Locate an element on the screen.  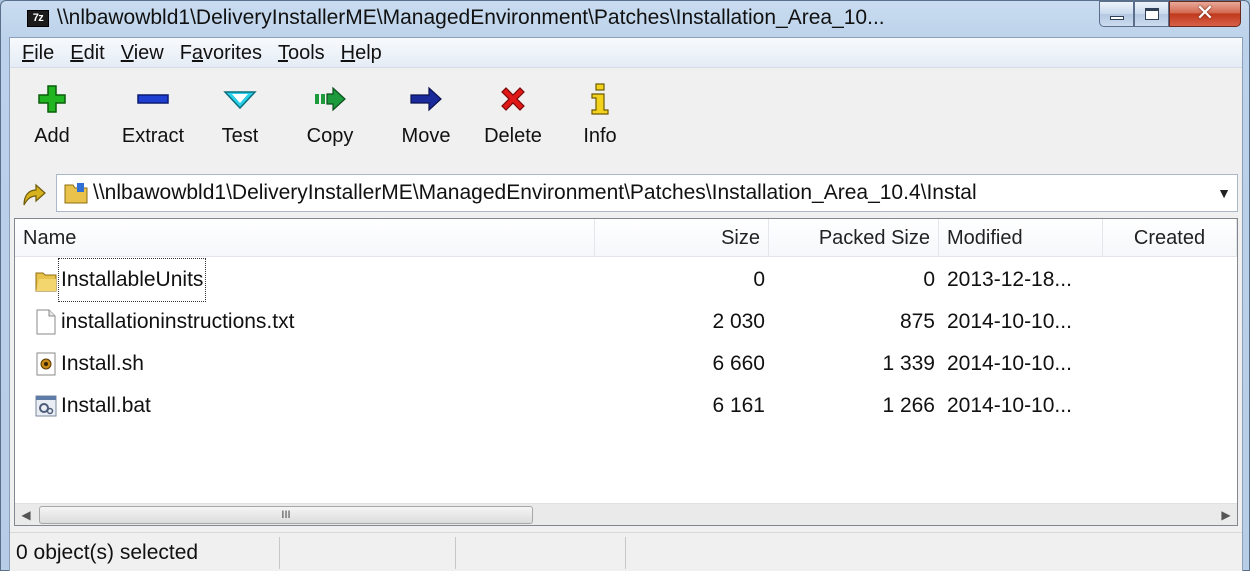
file-size: 6 161 is located at coordinates (738, 405).